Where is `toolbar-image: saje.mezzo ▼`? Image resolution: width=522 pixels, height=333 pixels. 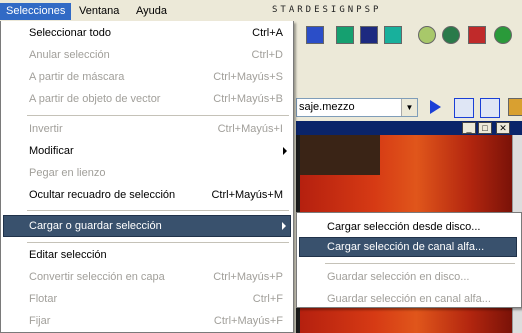 toolbar-image: saje.mezzo ▼ is located at coordinates (409, 109).